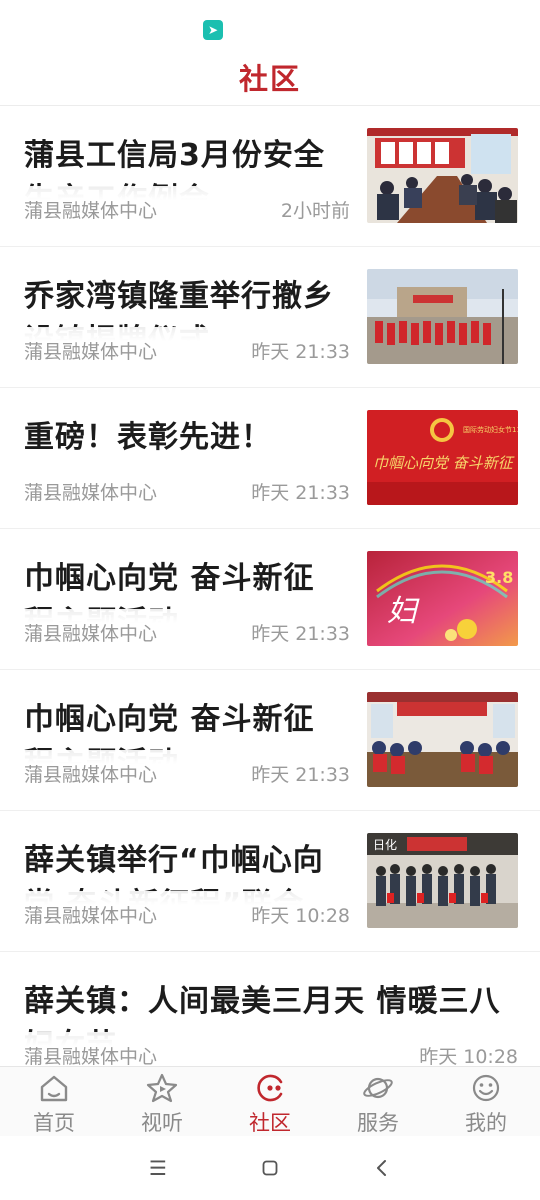  What do you see at coordinates (378, 1102) in the screenshot?
I see `tab-services: 服务` at bounding box center [378, 1102].